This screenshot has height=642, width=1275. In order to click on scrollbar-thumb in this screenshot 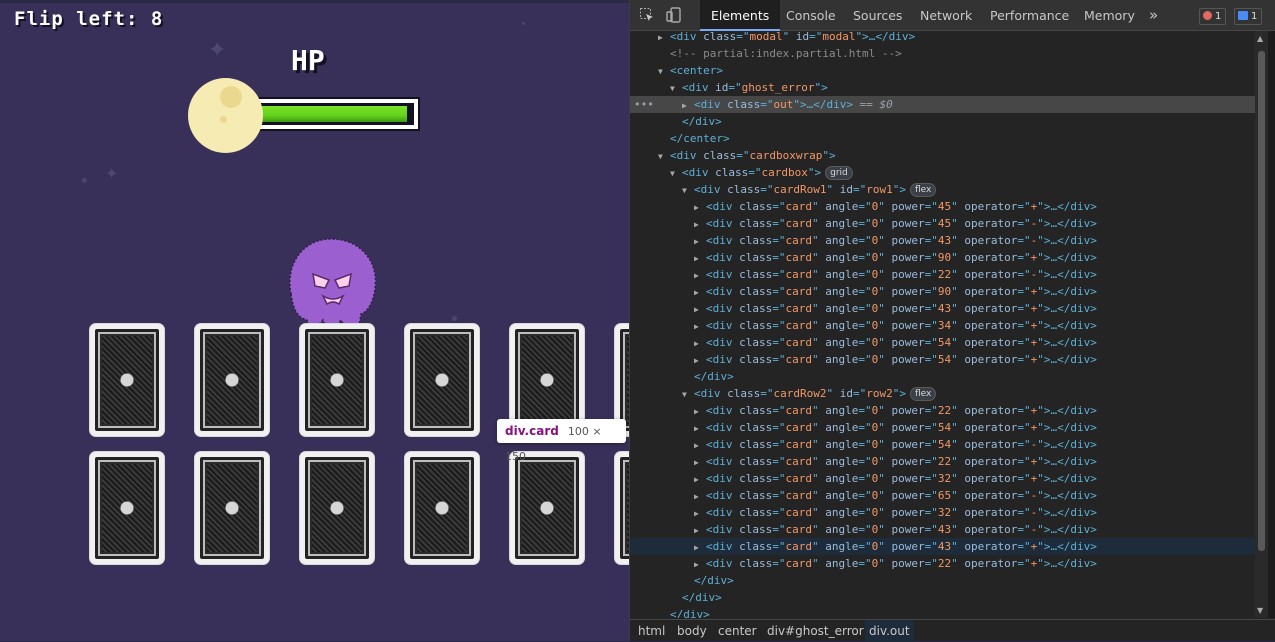, I will do `click(1261, 301)`.